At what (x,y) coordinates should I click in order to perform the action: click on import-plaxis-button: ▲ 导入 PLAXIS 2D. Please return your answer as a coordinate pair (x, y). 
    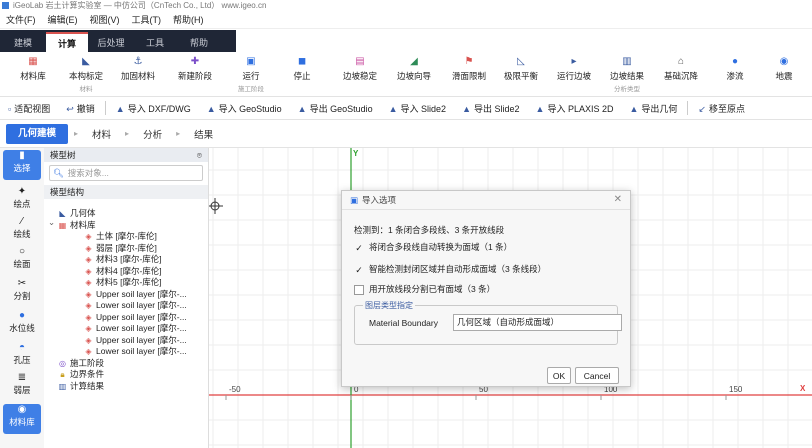
    Looking at the image, I should click on (575, 108).